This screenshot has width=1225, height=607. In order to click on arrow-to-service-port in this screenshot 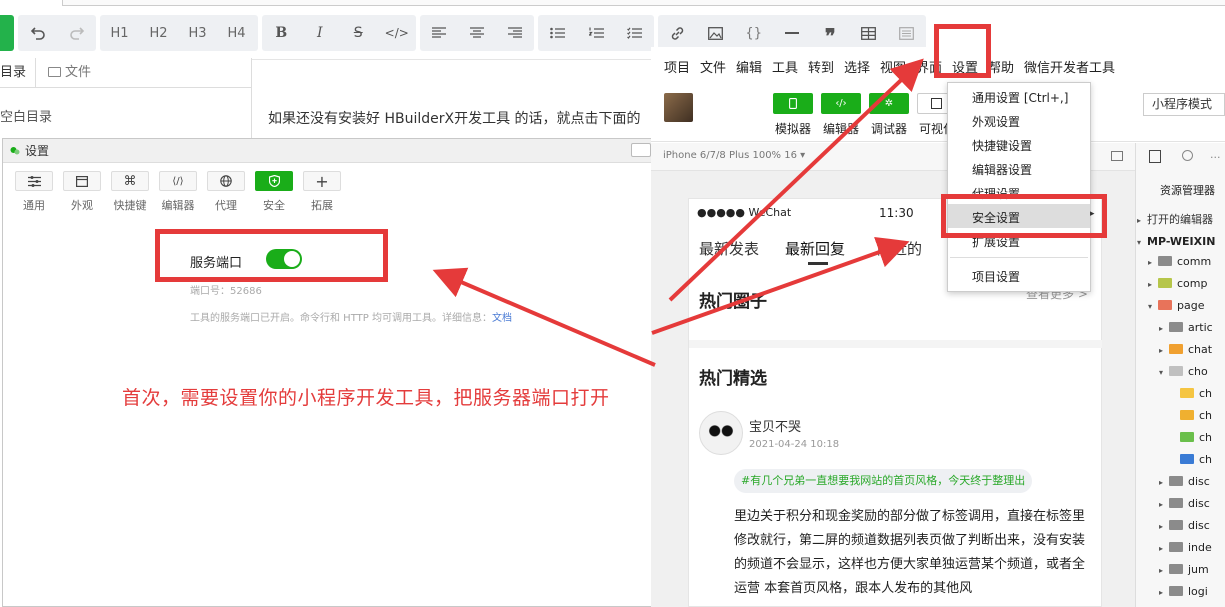, I will do `click(544, 317)`.